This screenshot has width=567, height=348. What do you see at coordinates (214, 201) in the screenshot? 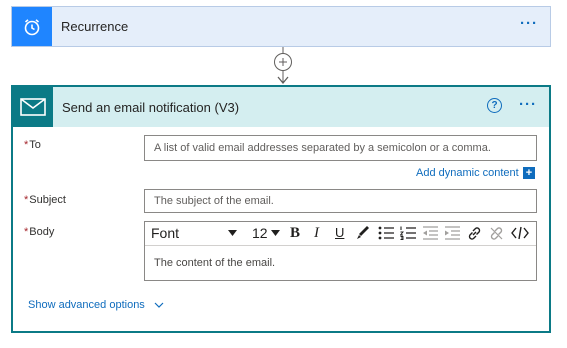
I see `subject-placeholder: The subject of the email.` at bounding box center [214, 201].